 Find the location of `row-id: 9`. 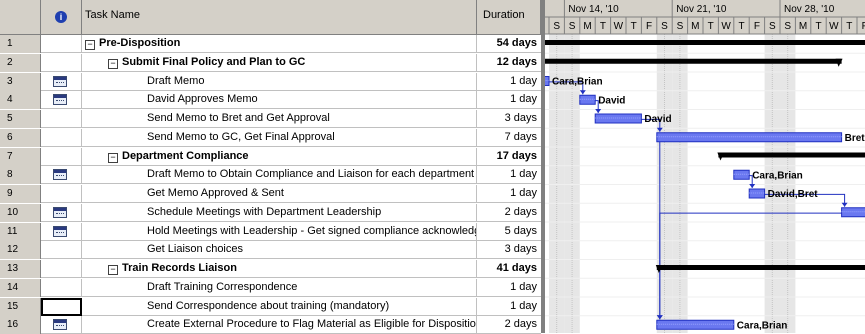

row-id: 9 is located at coordinates (20, 194).